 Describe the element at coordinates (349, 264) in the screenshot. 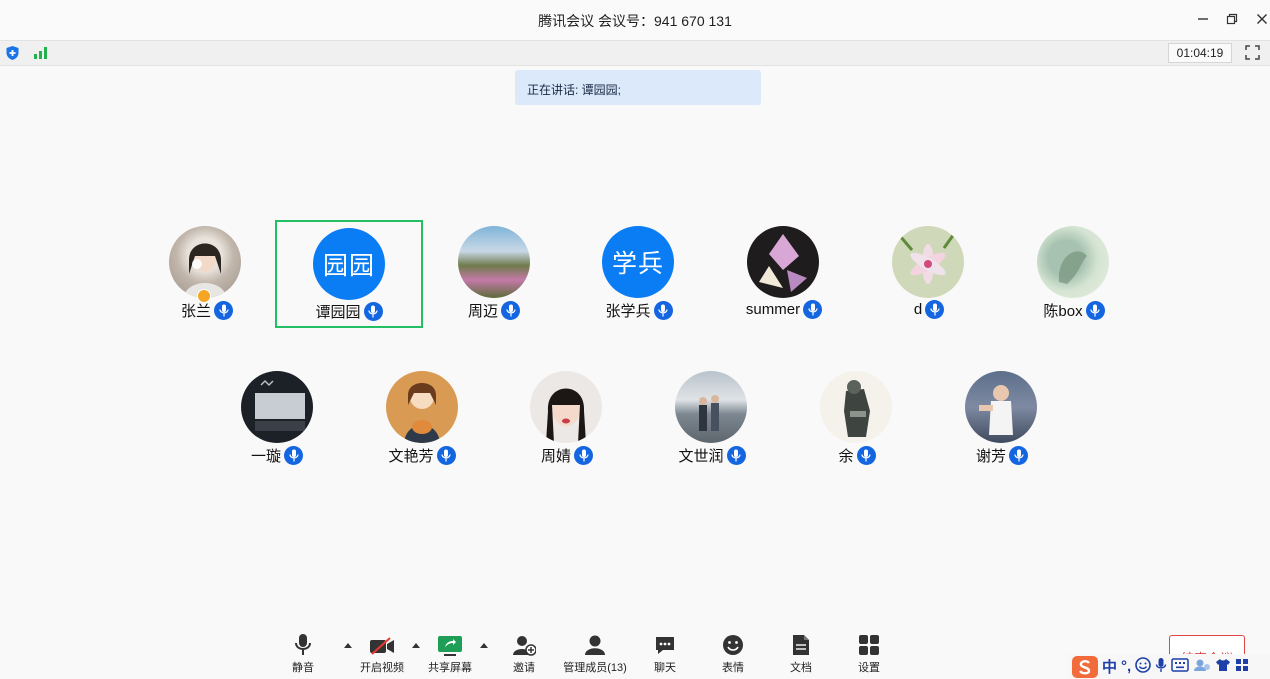

I see `avatar: 园园` at that location.